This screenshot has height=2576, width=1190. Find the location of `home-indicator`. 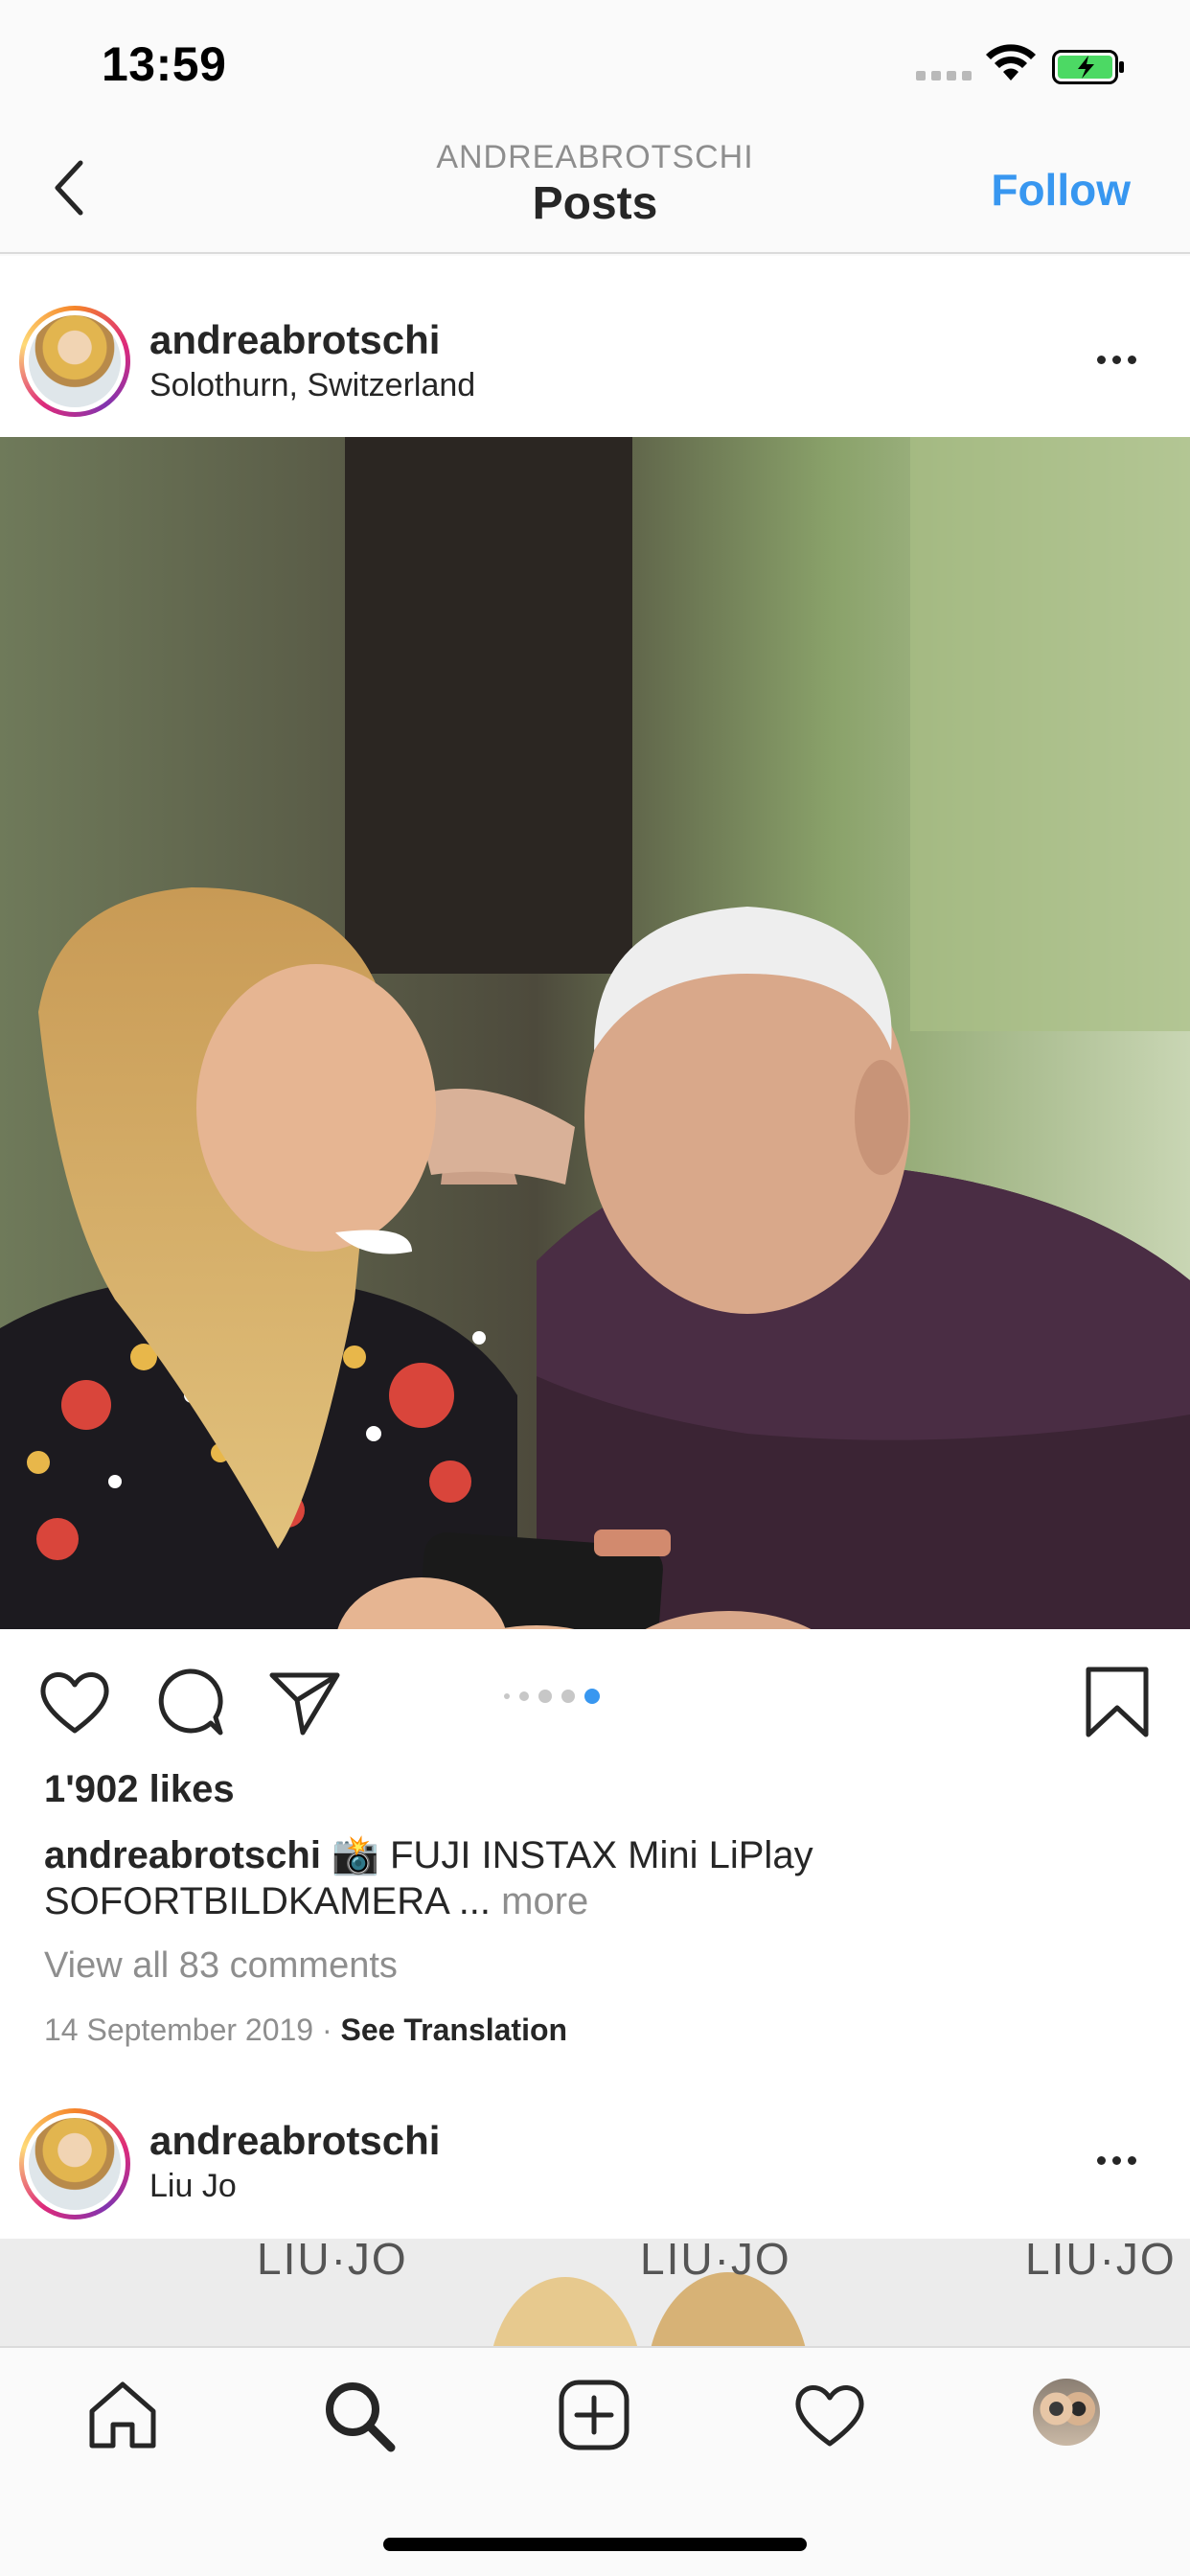

home-indicator is located at coordinates (595, 2544).